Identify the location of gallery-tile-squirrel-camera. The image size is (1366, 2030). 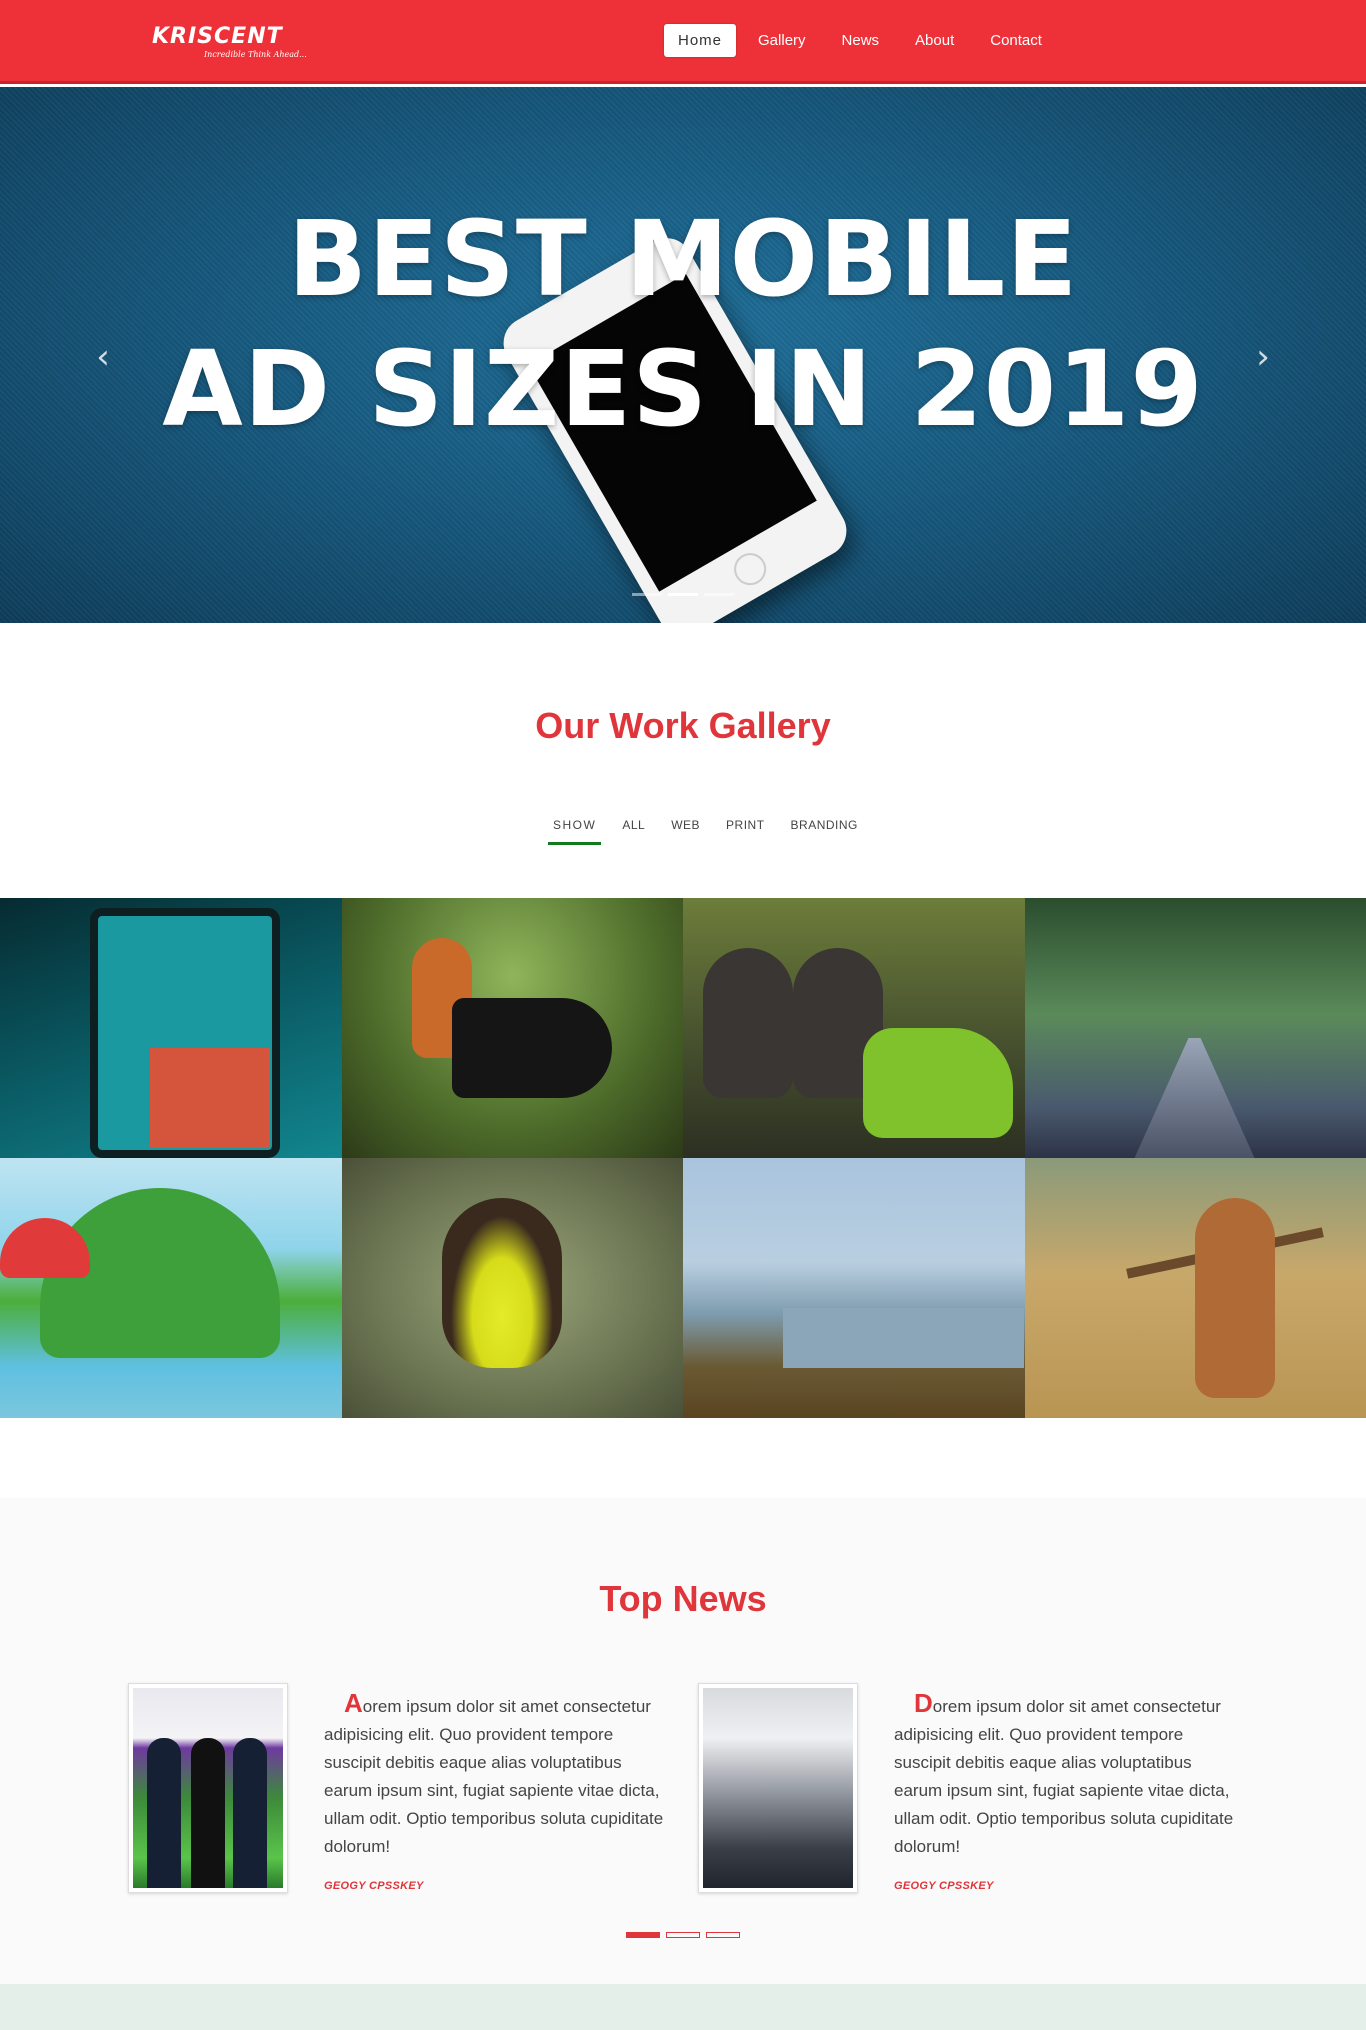
(512, 1028).